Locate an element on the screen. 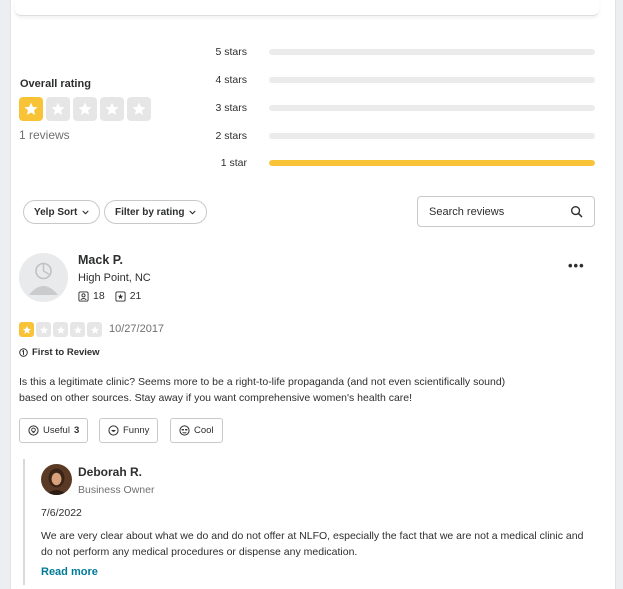 The width and height of the screenshot is (623, 589). search-reviews-placeholder: Search reviews is located at coordinates (467, 211).